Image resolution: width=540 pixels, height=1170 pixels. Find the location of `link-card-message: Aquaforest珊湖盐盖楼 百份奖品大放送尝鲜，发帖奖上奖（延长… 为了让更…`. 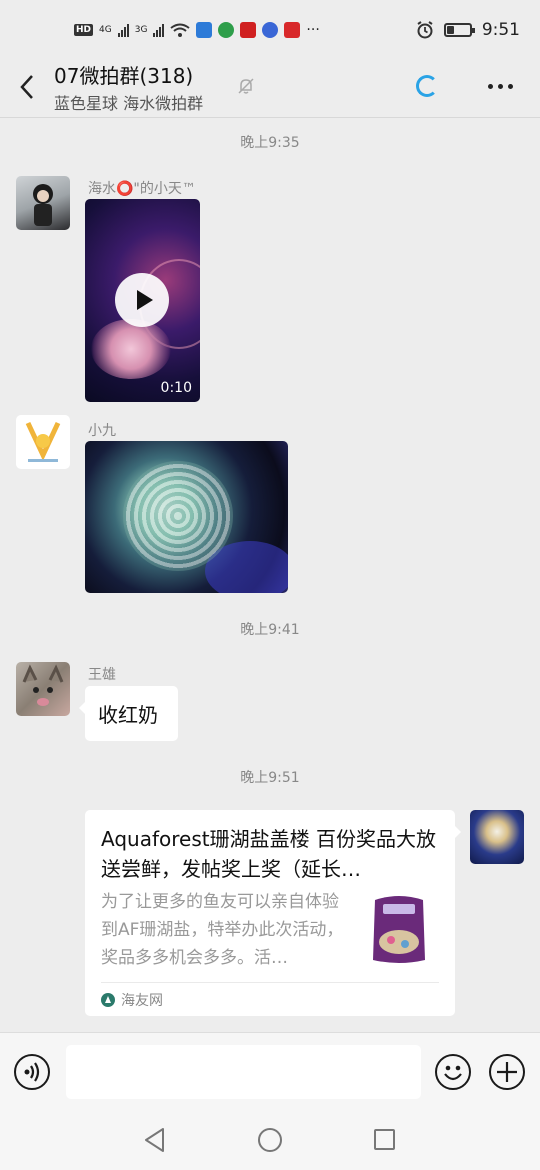

link-card-message: Aquaforest珊湖盐盖楼 百份奖品大放送尝鲜，发帖奖上奖（延长… 为了让更… is located at coordinates (273, 913).